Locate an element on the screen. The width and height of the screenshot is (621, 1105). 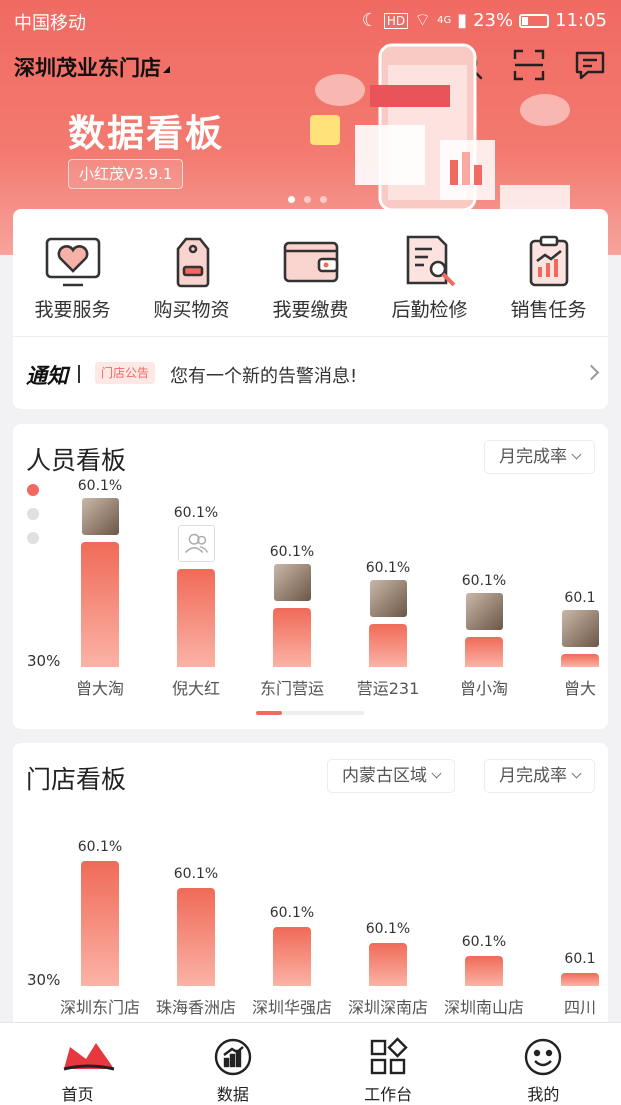
battery-percent: 23% is located at coordinates (493, 20).